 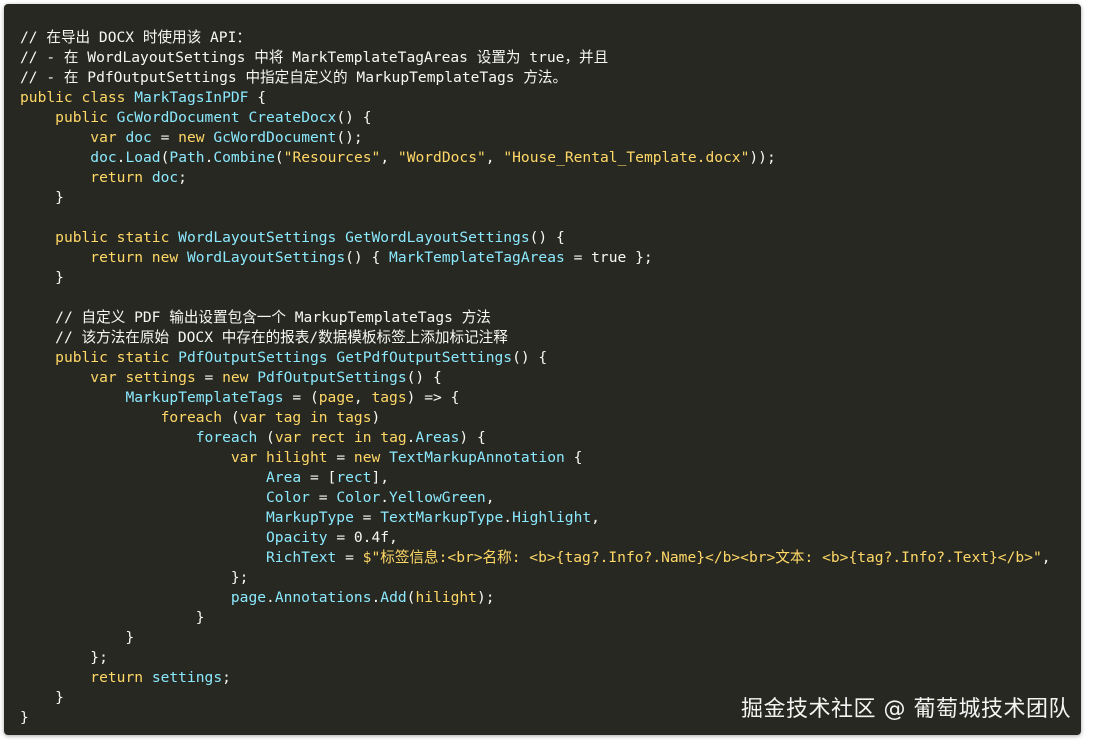 I want to click on code-line: var settings = new PdfOutputSettings() {, so click(x=548, y=378).